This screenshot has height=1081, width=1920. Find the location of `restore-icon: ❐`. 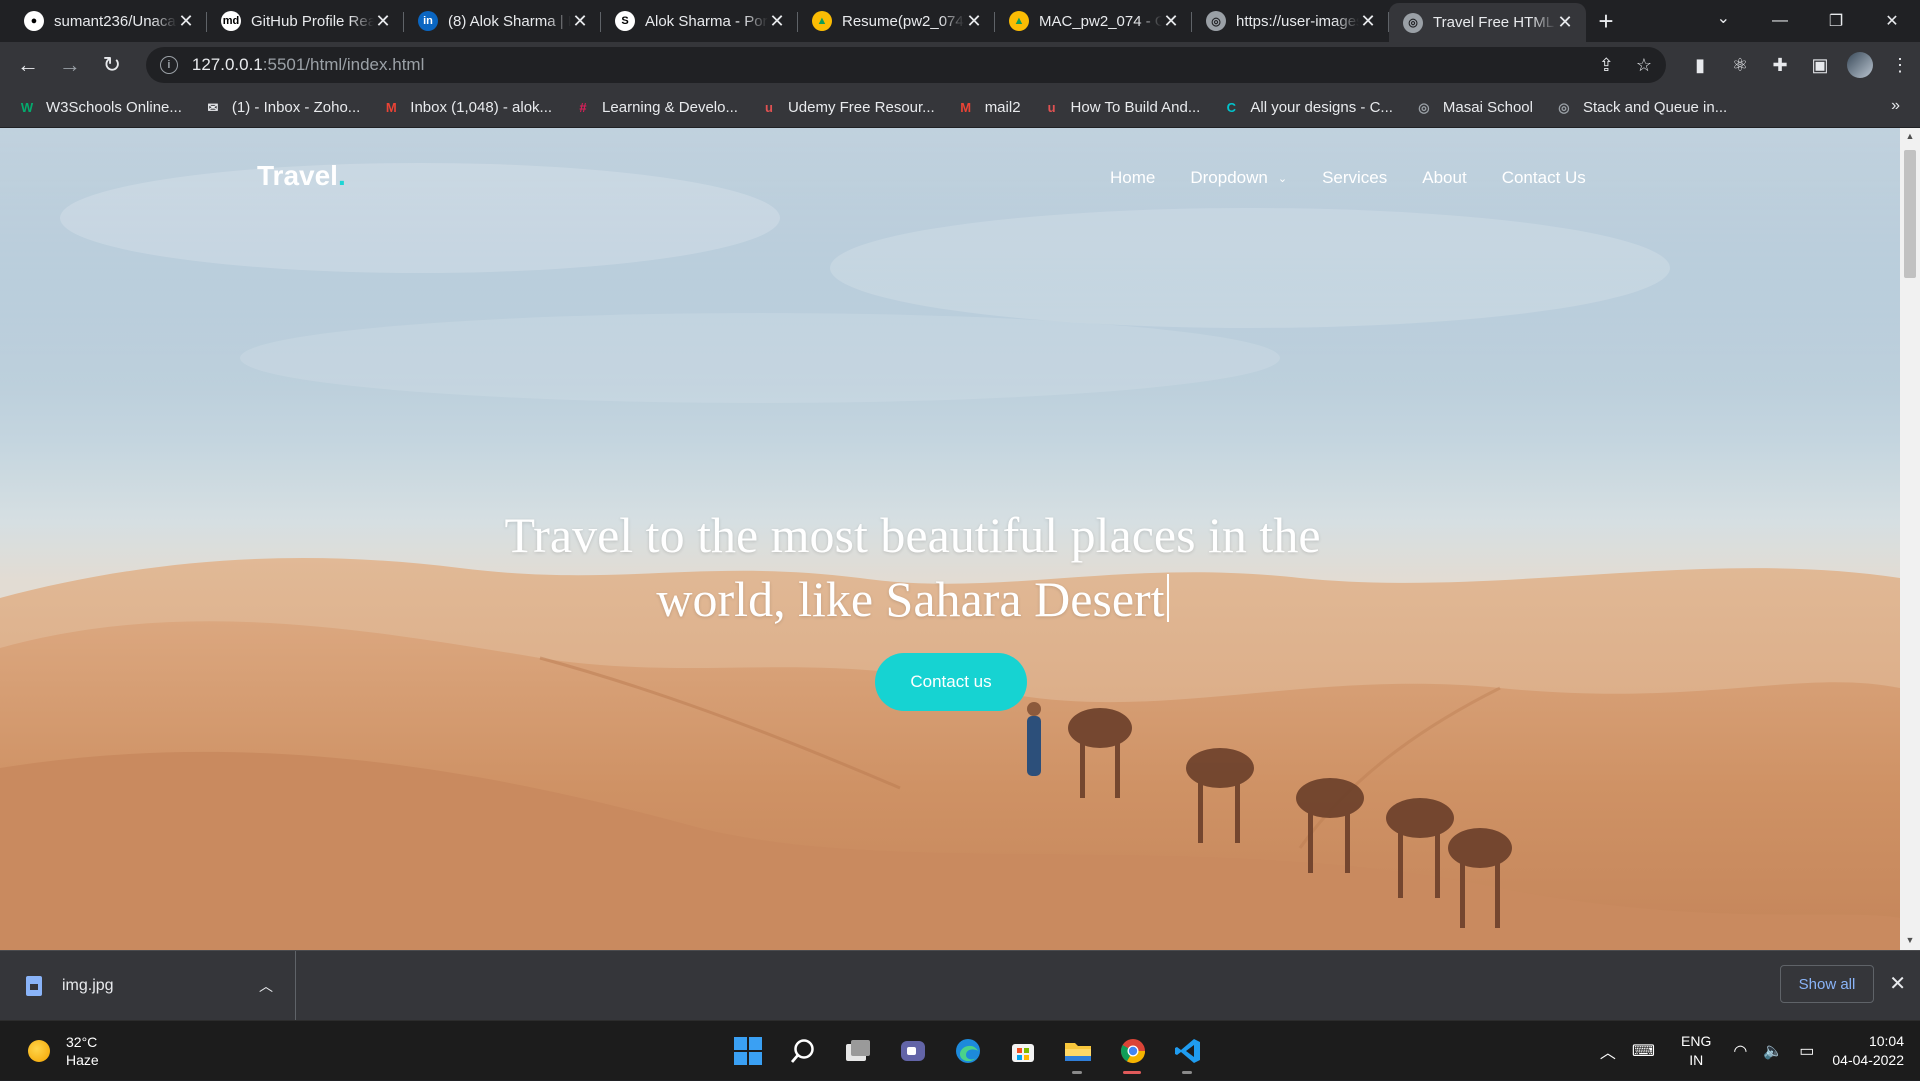

restore-icon: ❐ is located at coordinates (1836, 21).